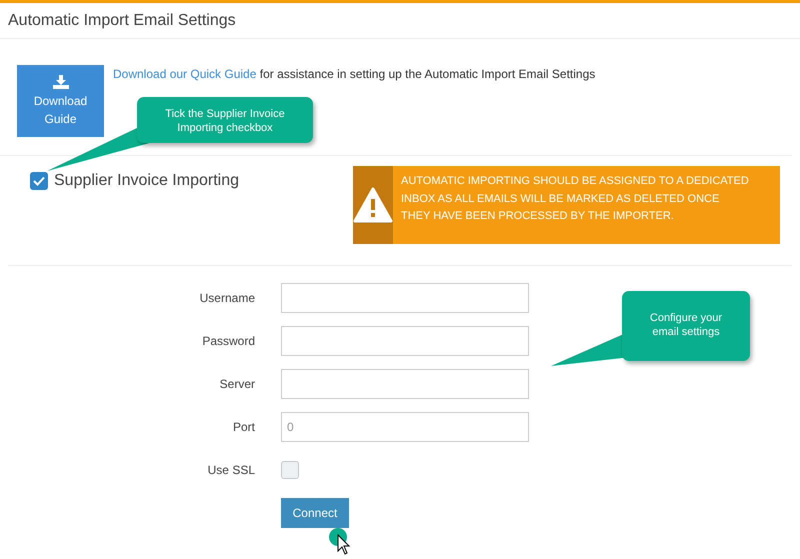 The height and width of the screenshot is (559, 800). What do you see at coordinates (225, 120) in the screenshot?
I see `callout: Tick the Supplier Invoice Importing checkbox` at bounding box center [225, 120].